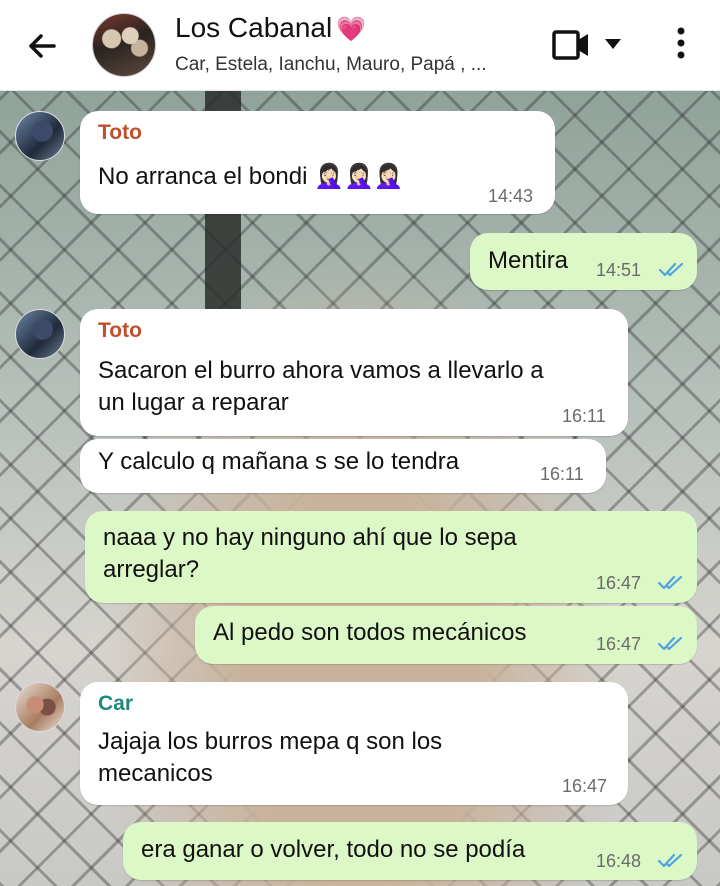  Describe the element at coordinates (151, 569) in the screenshot. I see `message-text-line-2: arreglar?` at that location.